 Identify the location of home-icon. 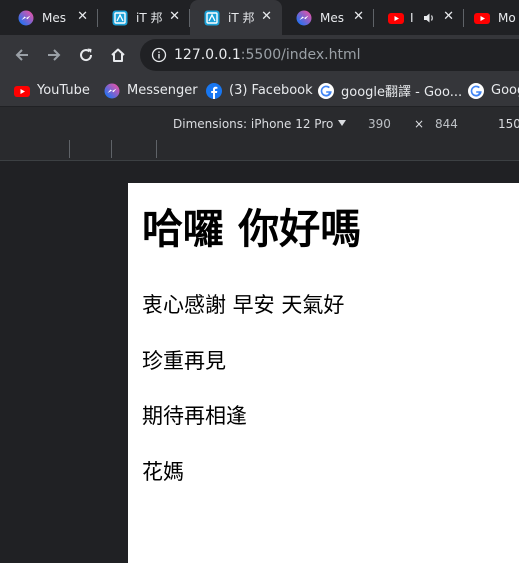
(118, 55).